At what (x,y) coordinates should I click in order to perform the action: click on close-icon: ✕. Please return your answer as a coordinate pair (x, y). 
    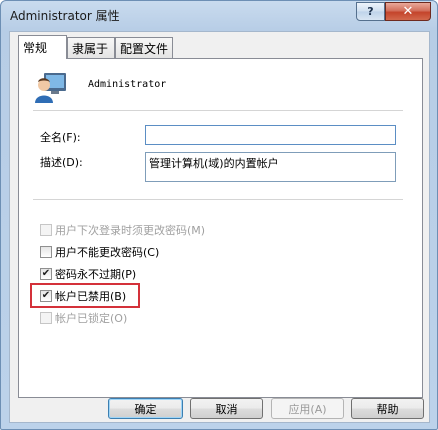
    Looking at the image, I should click on (408, 11).